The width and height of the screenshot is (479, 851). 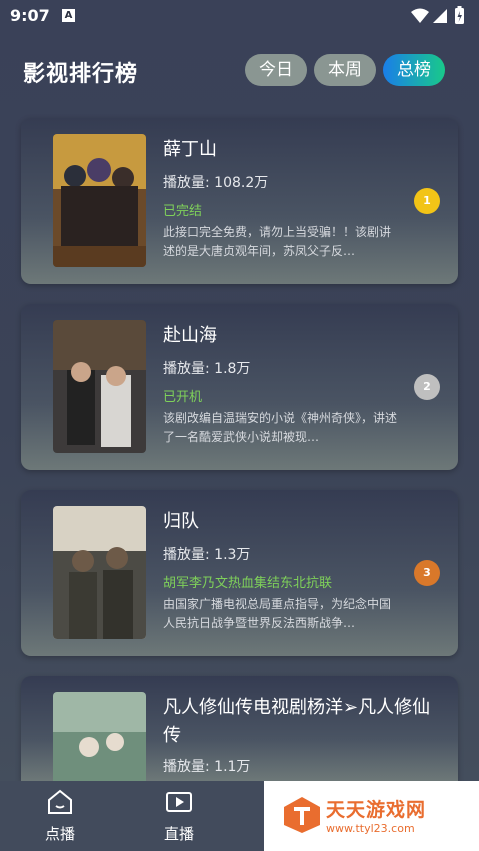 What do you see at coordinates (276, 70) in the screenshot?
I see `tab-today: 今日` at bounding box center [276, 70].